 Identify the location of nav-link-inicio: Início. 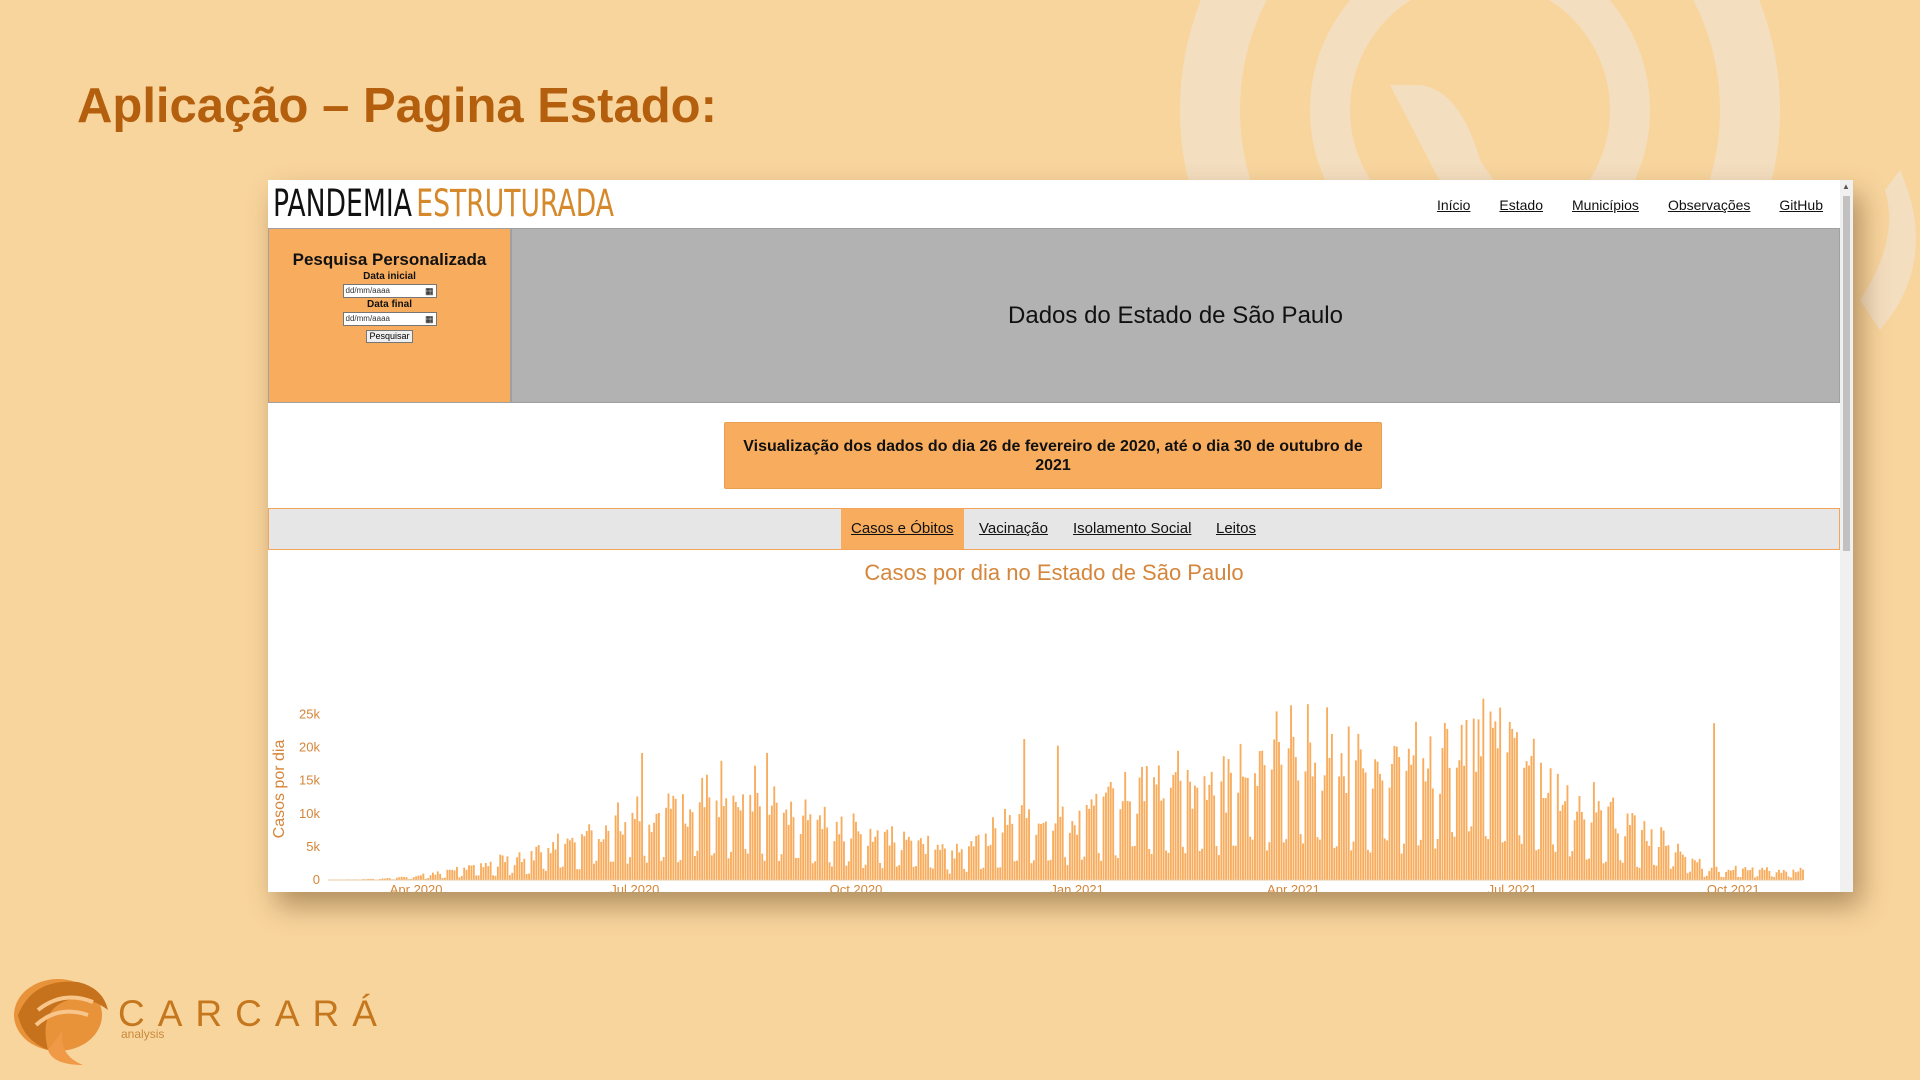
(1453, 205).